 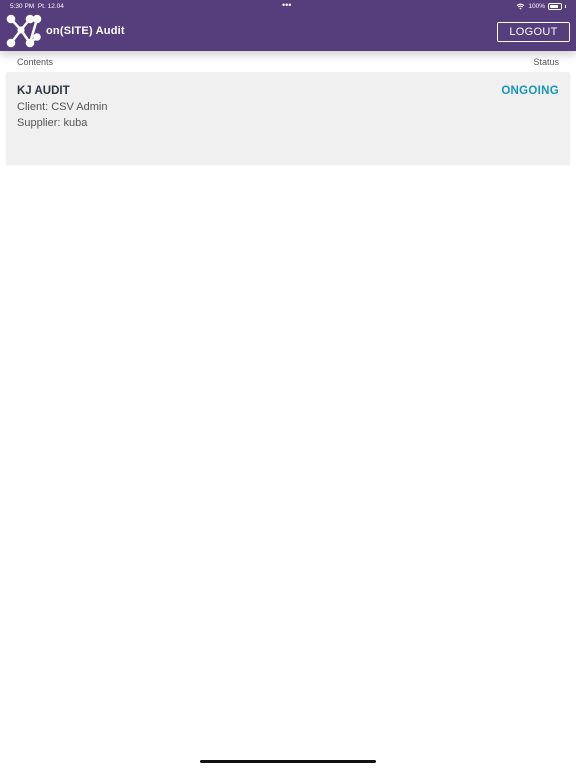 What do you see at coordinates (52, 123) in the screenshot?
I see `audit-supplier: Supplier: kuba` at bounding box center [52, 123].